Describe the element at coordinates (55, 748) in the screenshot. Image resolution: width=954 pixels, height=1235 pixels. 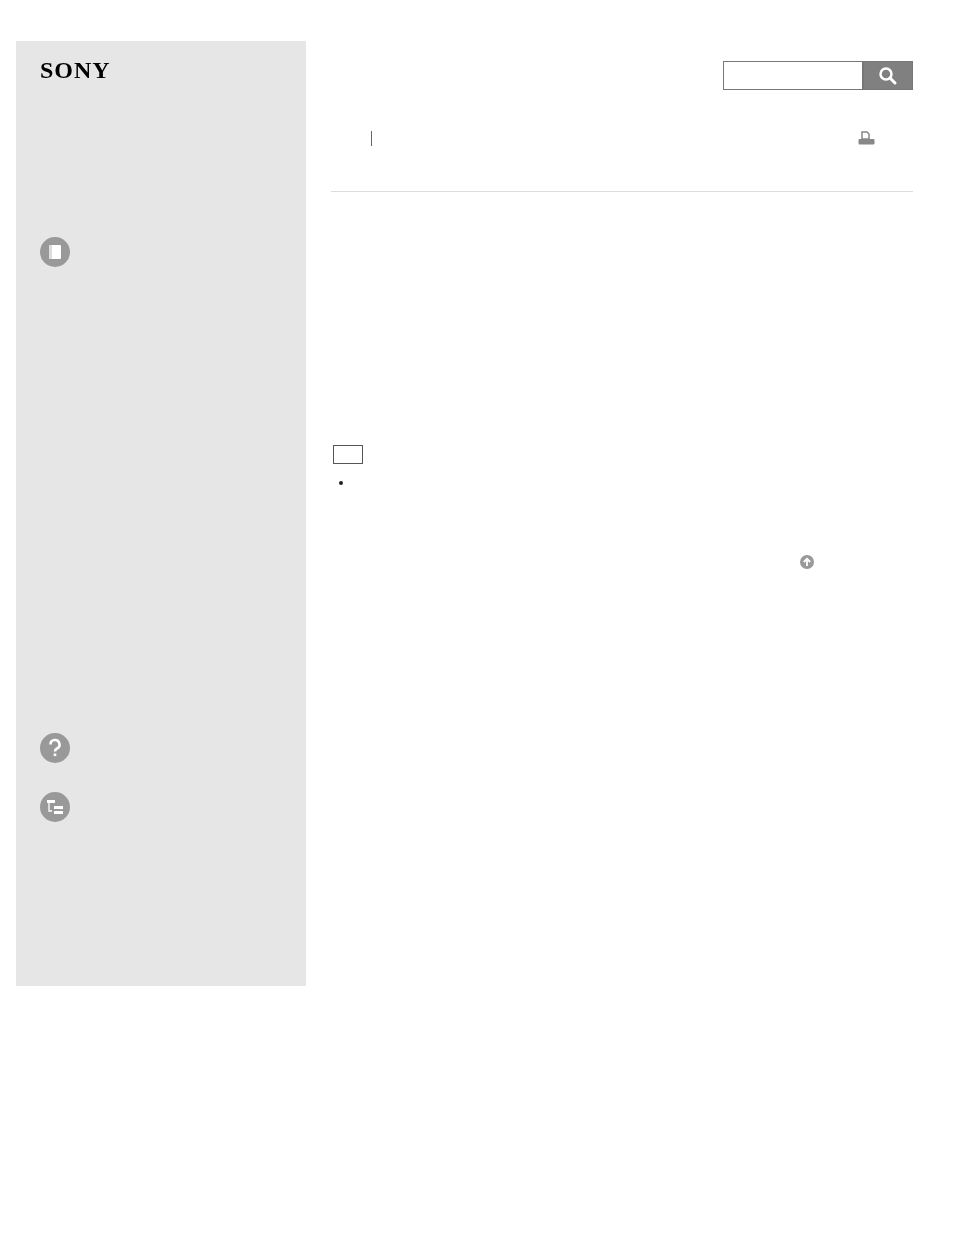
I see `help-icon` at that location.